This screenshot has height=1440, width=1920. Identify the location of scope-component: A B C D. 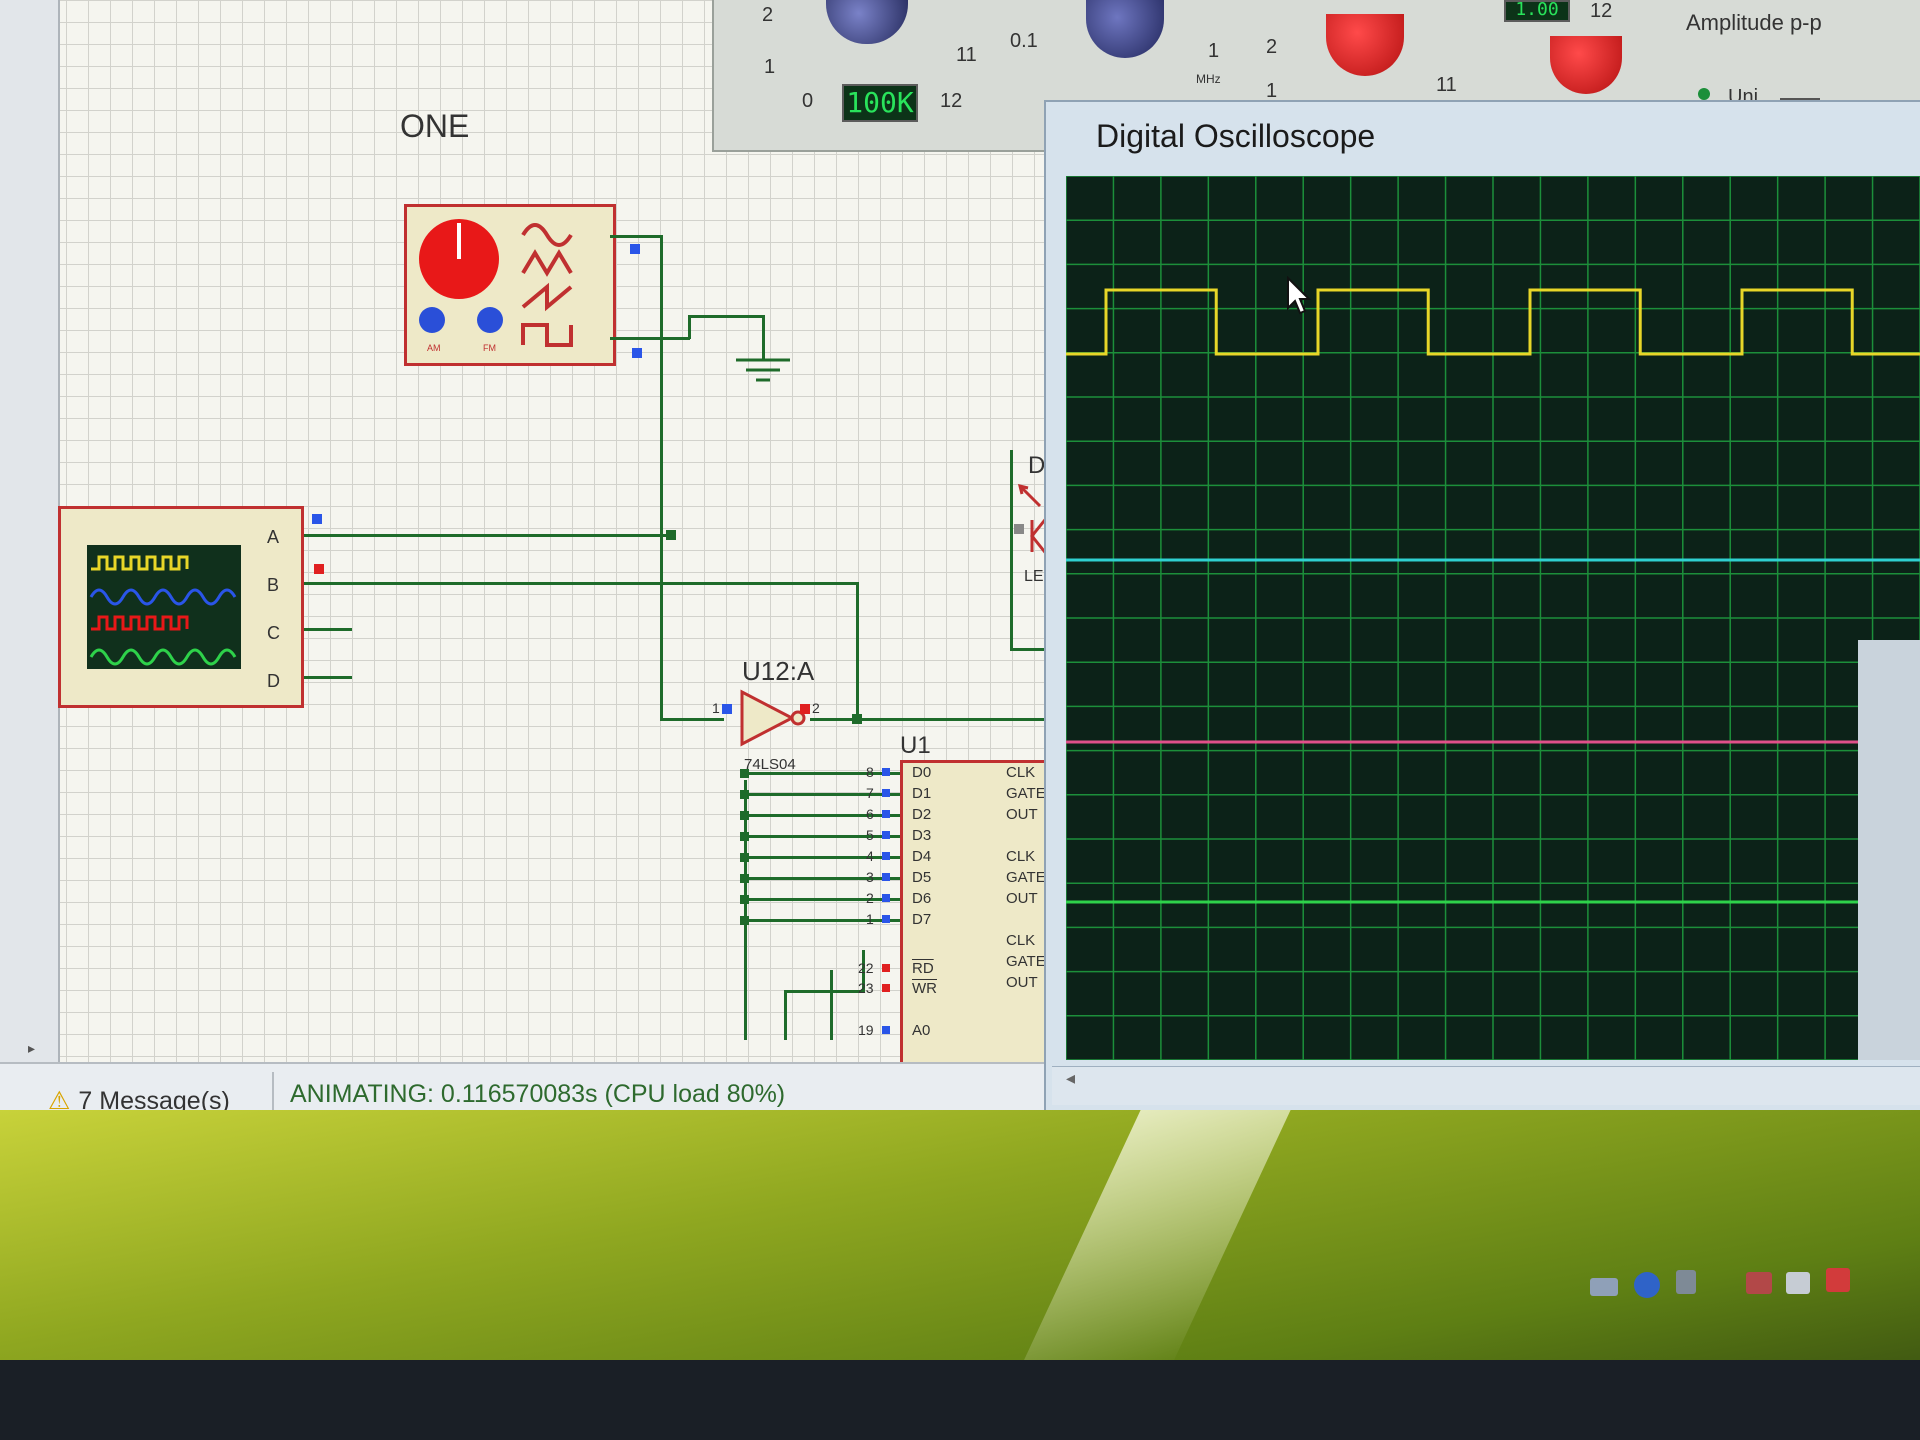
(181, 607).